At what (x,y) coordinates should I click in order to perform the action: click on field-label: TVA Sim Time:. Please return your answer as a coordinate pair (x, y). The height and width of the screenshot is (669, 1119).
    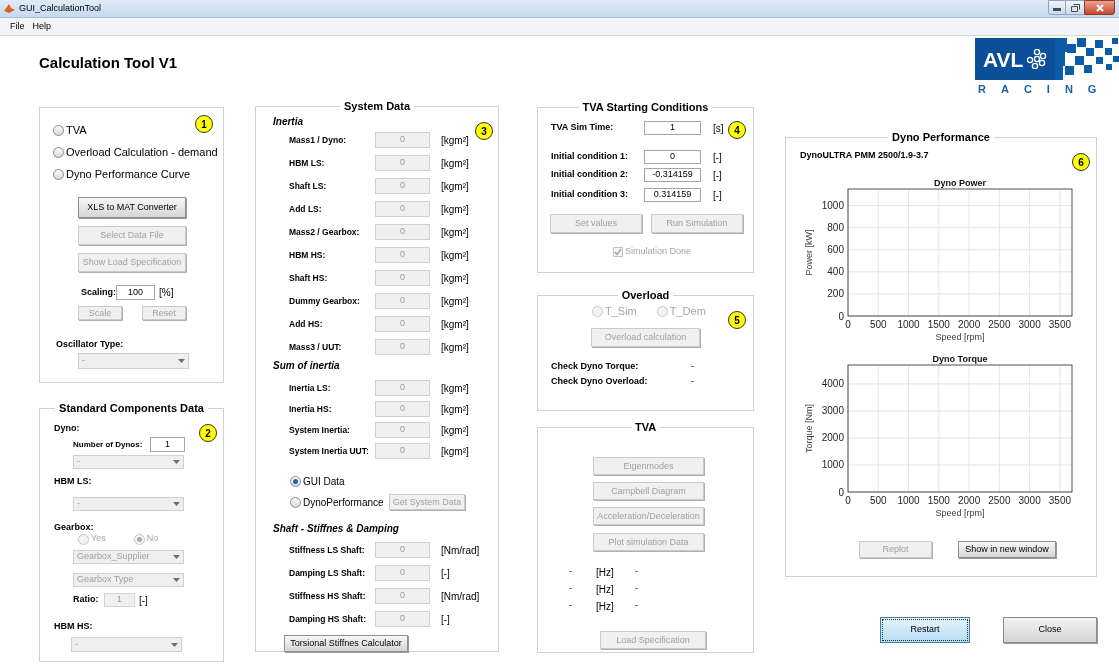
    Looking at the image, I should click on (583, 128).